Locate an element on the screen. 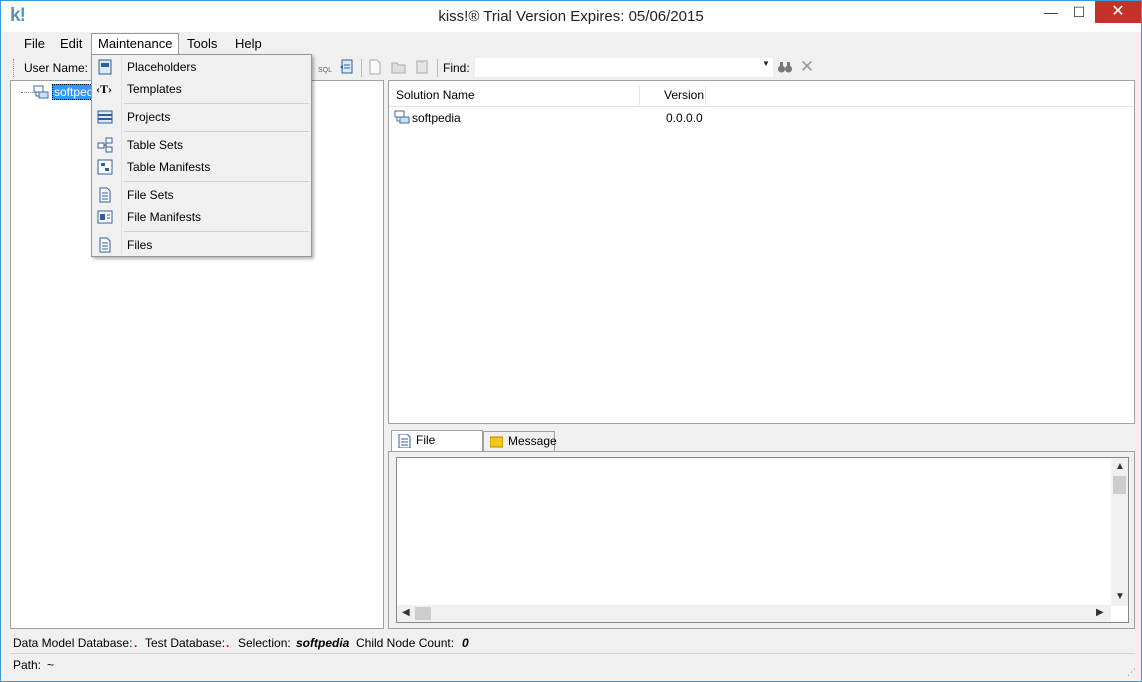 The image size is (1142, 682). paste-icon is located at coordinates (422, 67).